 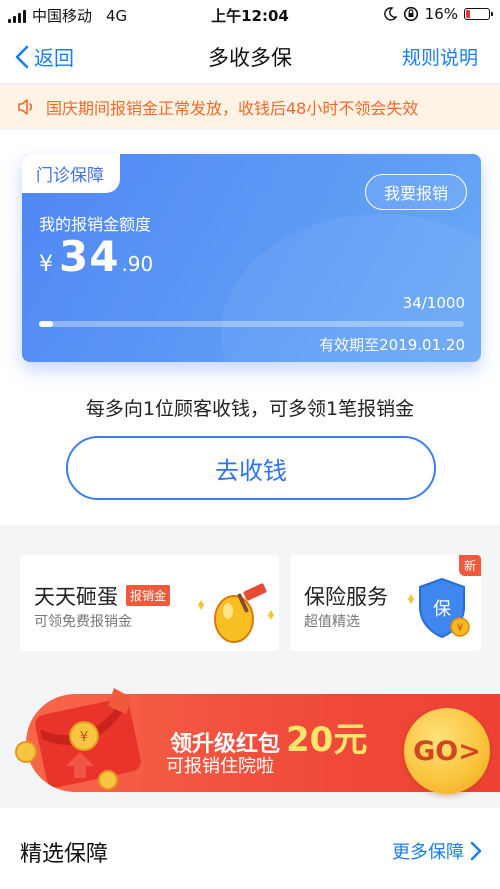 What do you see at coordinates (71, 173) in the screenshot?
I see `card-tag: 门诊保障` at bounding box center [71, 173].